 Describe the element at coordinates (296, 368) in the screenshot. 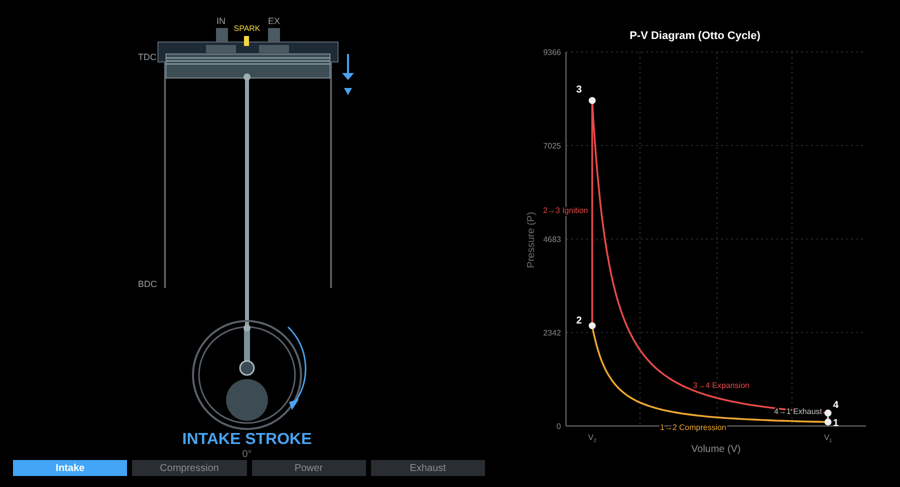

I see `rotation-arrow-icon` at that location.